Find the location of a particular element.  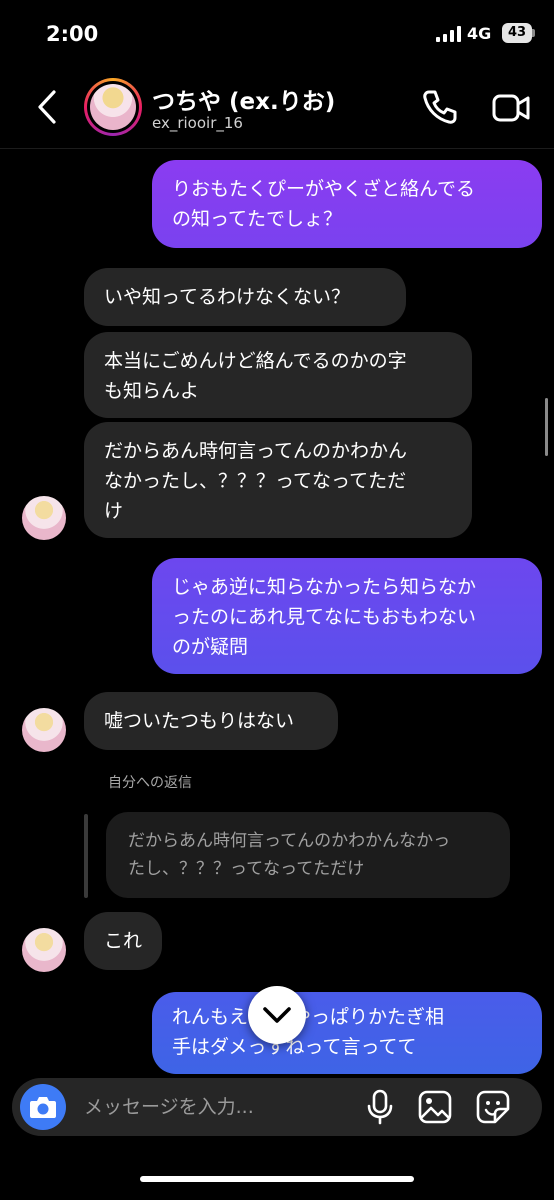

battery-tip is located at coordinates (533, 33).